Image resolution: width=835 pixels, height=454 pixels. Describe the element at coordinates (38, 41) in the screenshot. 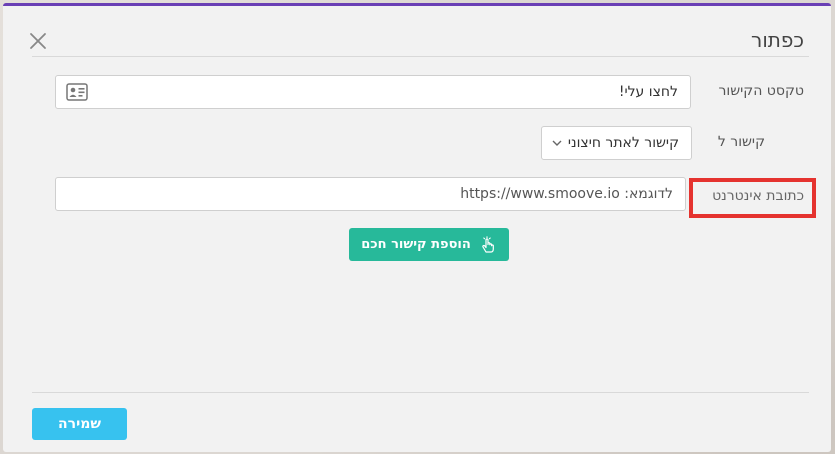

I see `close-icon` at that location.